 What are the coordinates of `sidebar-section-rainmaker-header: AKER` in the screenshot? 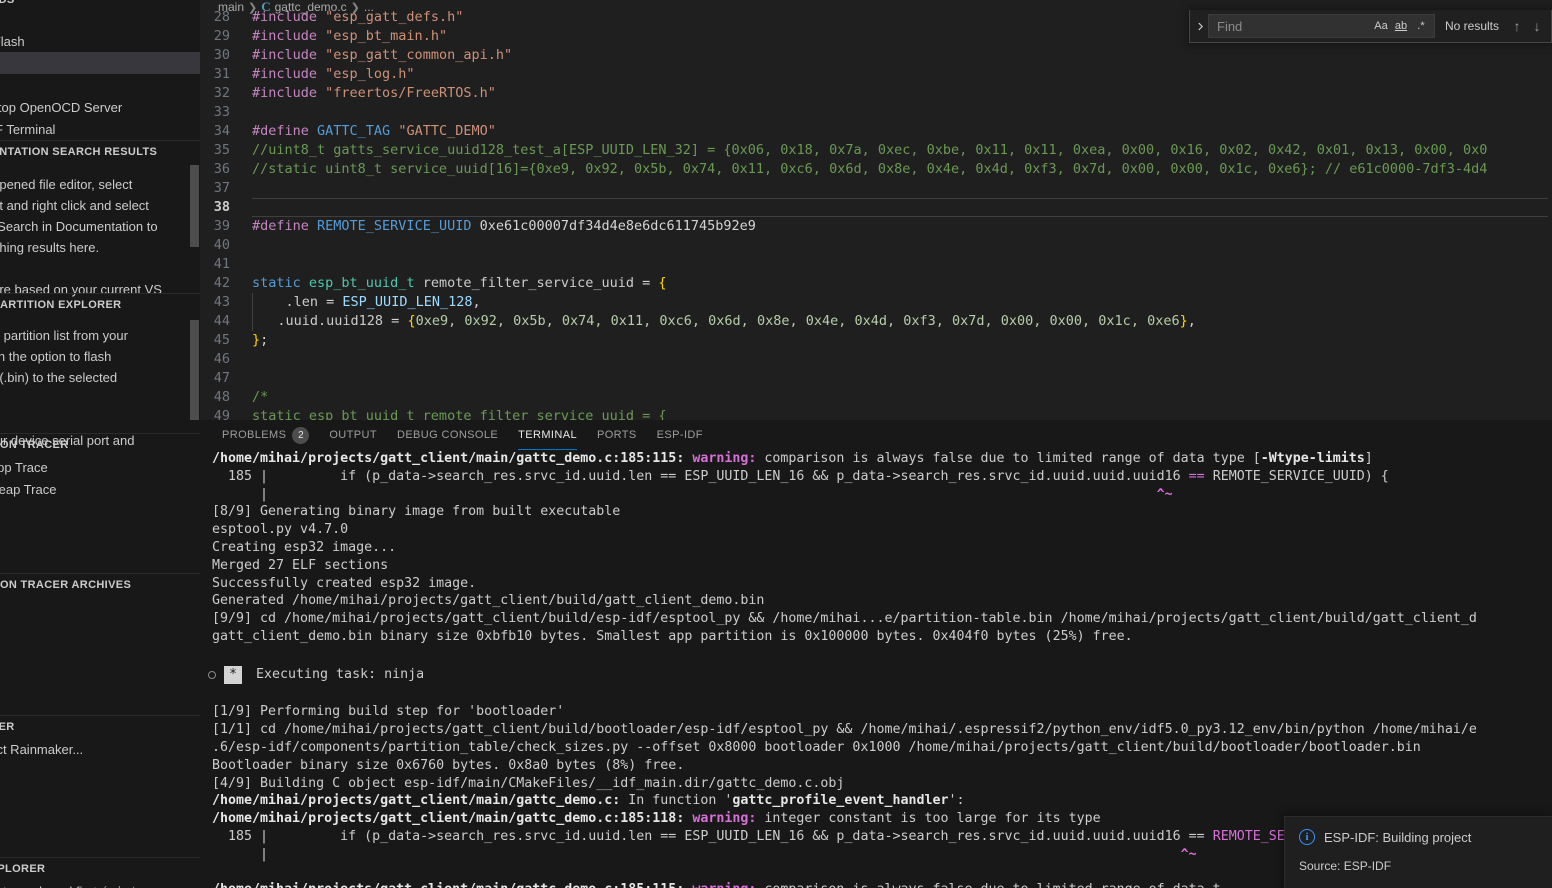 It's located at (7, 727).